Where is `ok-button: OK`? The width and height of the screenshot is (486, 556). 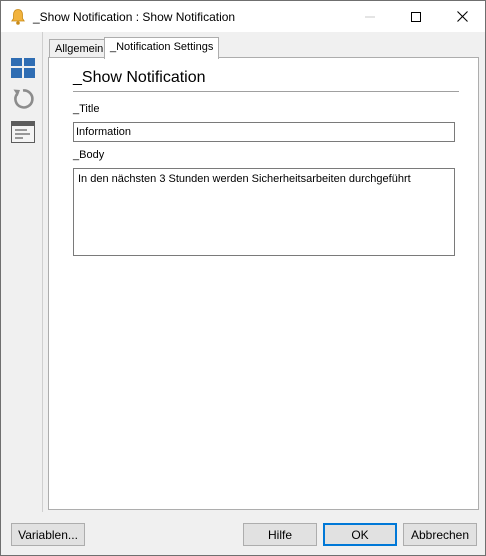 ok-button: OK is located at coordinates (360, 534).